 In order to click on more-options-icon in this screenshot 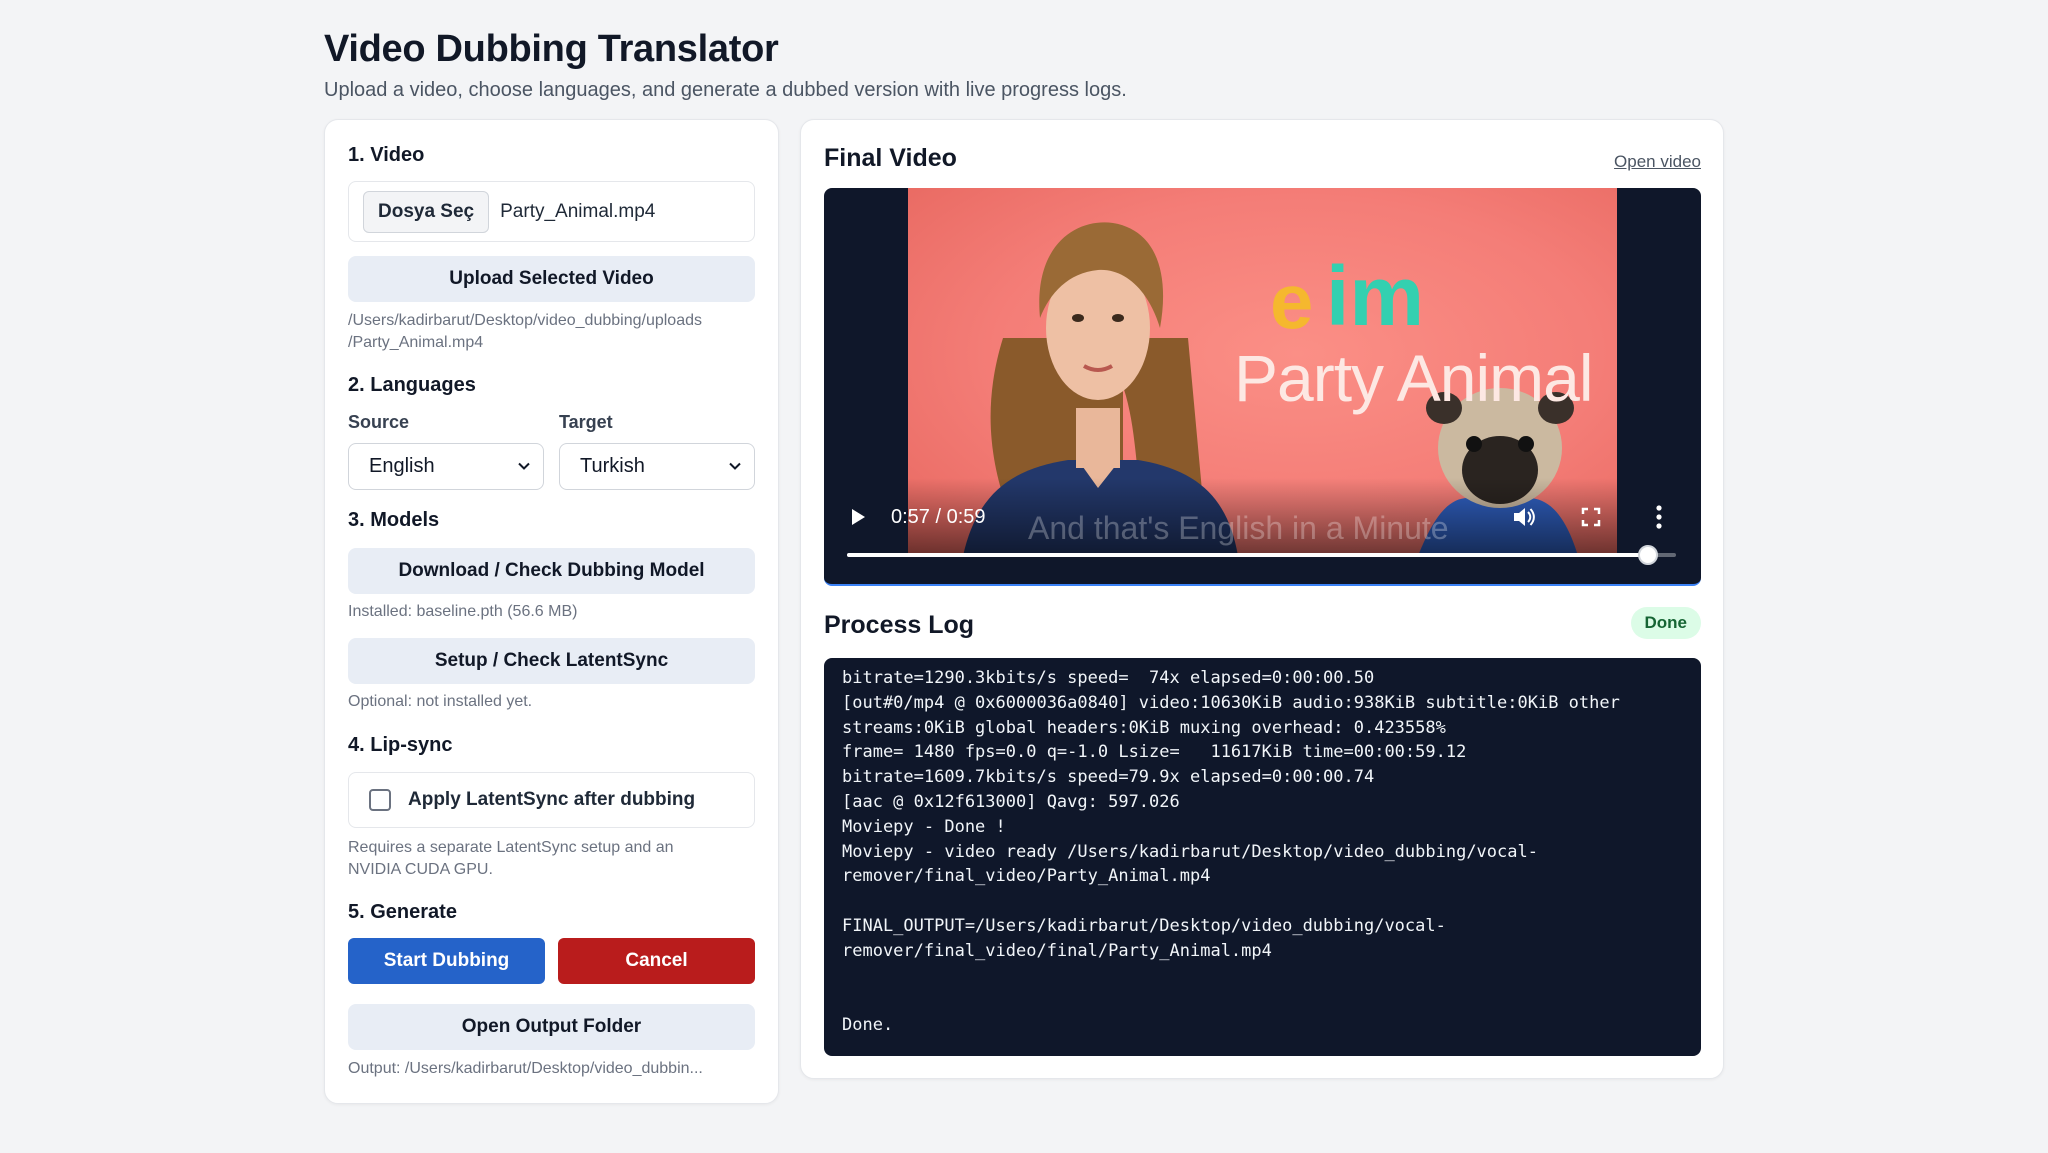, I will do `click(1659, 517)`.